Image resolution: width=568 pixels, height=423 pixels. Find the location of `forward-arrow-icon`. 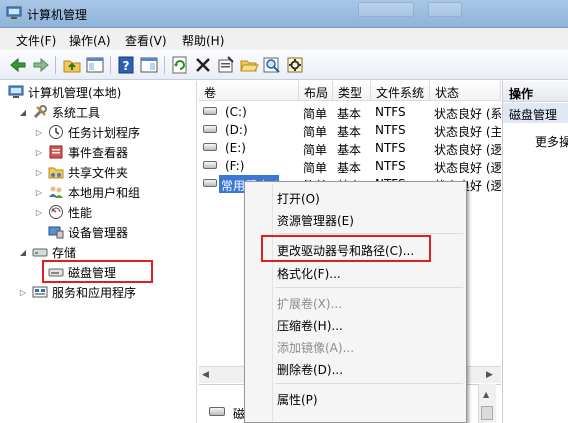

forward-arrow-icon is located at coordinates (41, 65).